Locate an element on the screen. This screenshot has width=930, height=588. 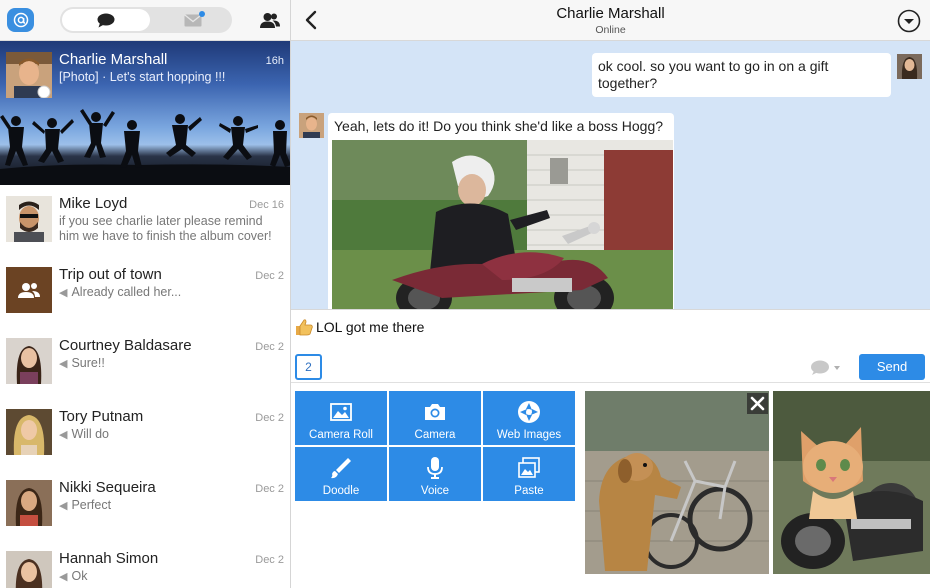
message-input: LOL got me there is located at coordinates (370, 327).